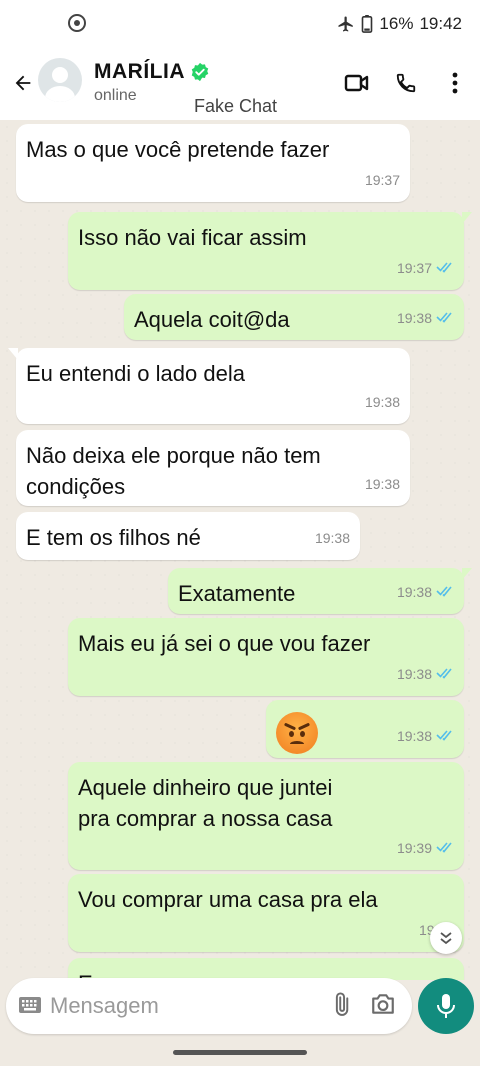 Image resolution: width=480 pixels, height=1066 pixels. Describe the element at coordinates (240, 1052) in the screenshot. I see `gesture-nav-bar` at that location.